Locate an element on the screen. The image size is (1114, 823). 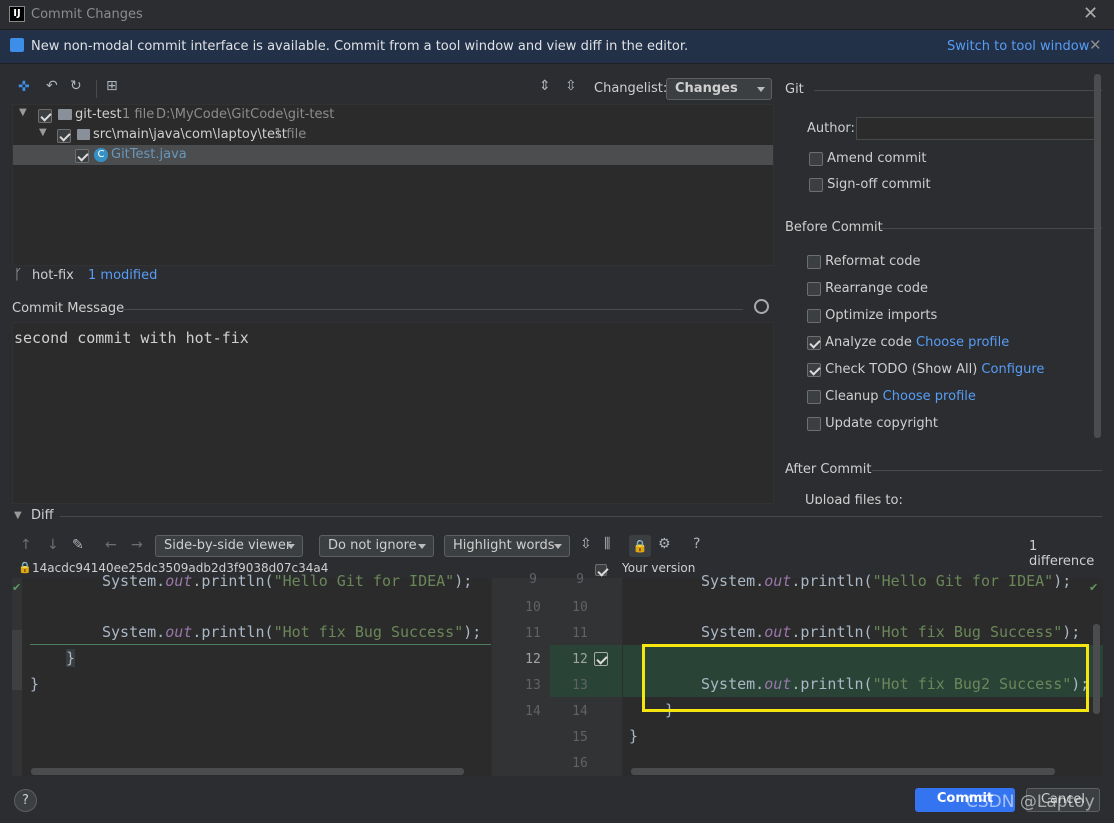
diff-section: ▼ Diff is located at coordinates (557, 517).